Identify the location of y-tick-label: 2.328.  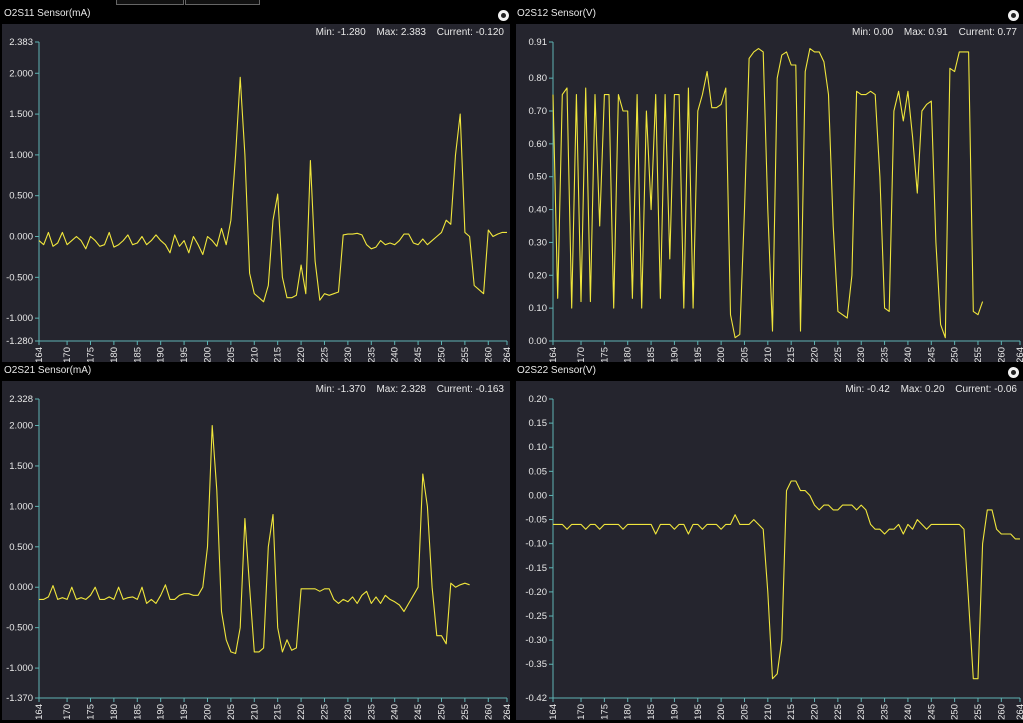
(21, 399).